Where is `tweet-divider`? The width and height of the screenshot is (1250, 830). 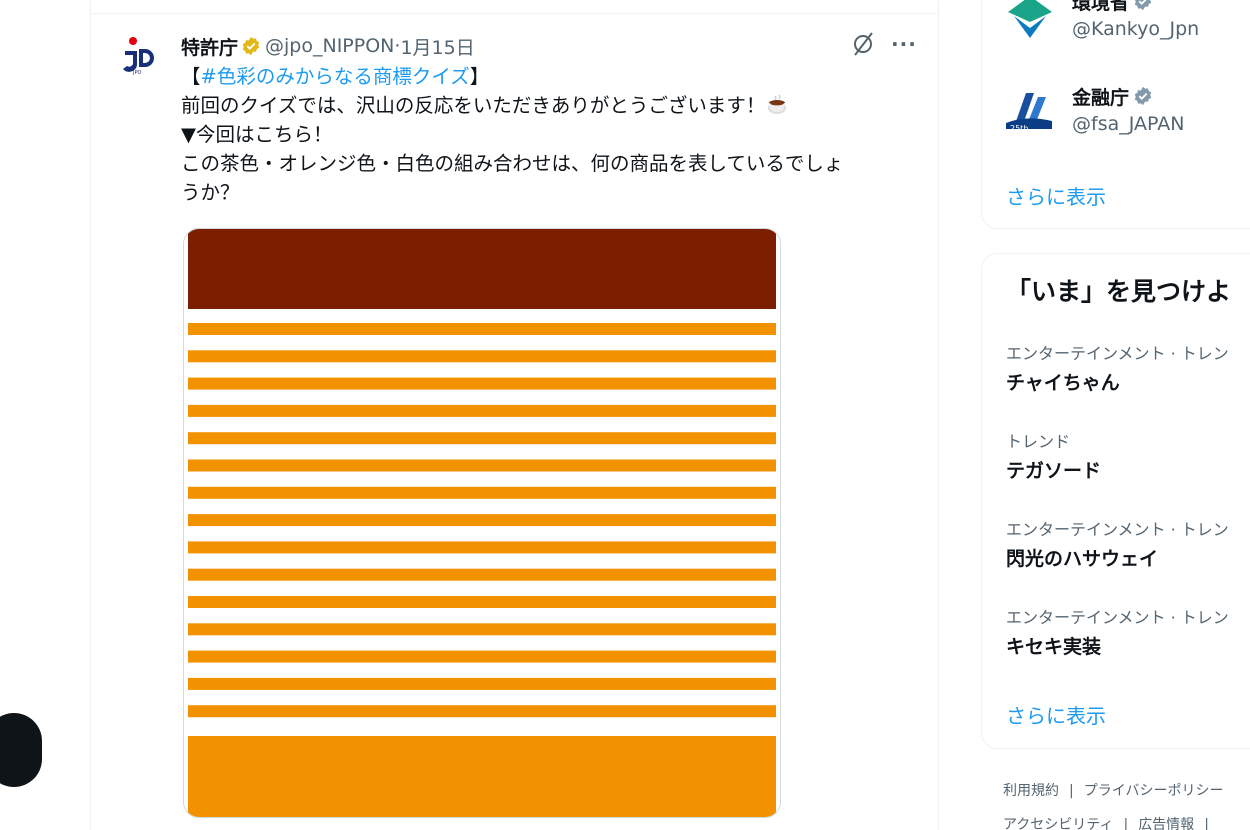 tweet-divider is located at coordinates (514, 13).